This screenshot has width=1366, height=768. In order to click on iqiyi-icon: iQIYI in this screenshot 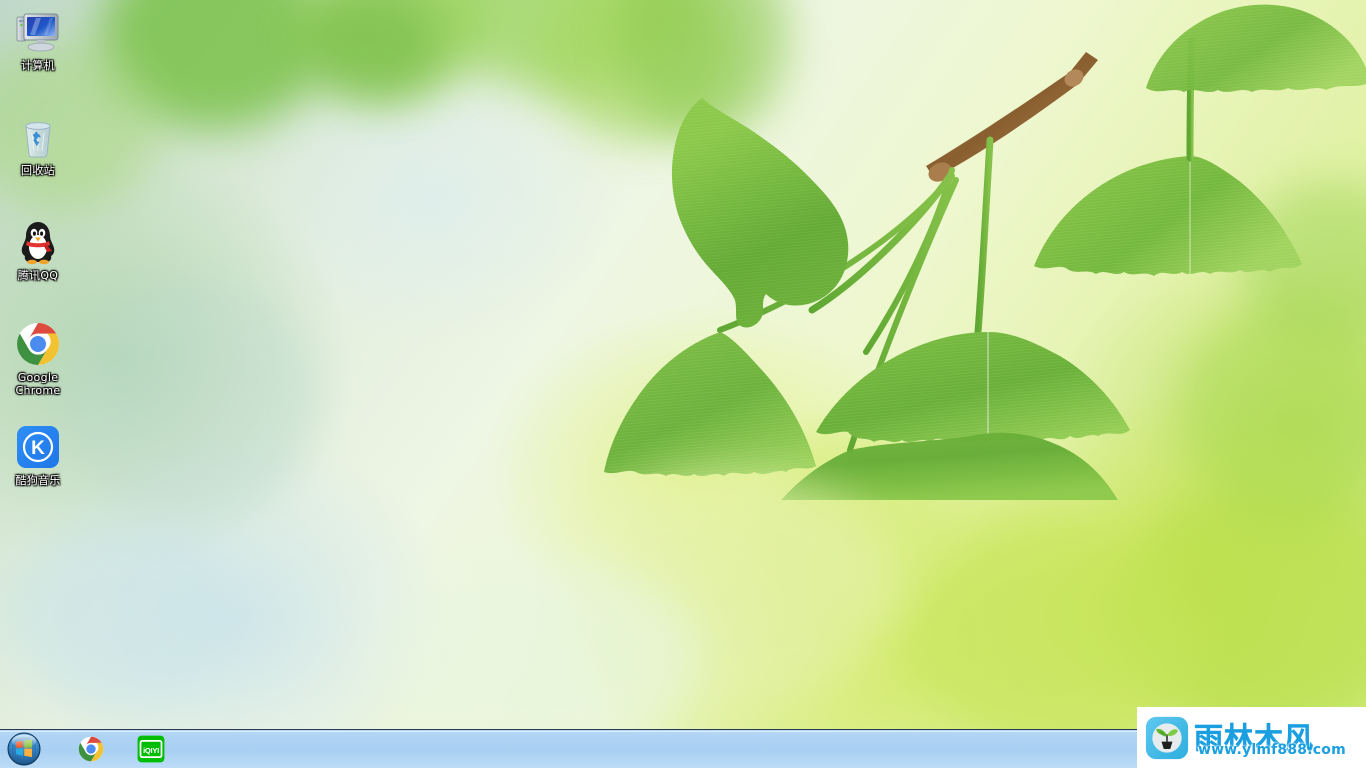, I will do `click(151, 749)`.